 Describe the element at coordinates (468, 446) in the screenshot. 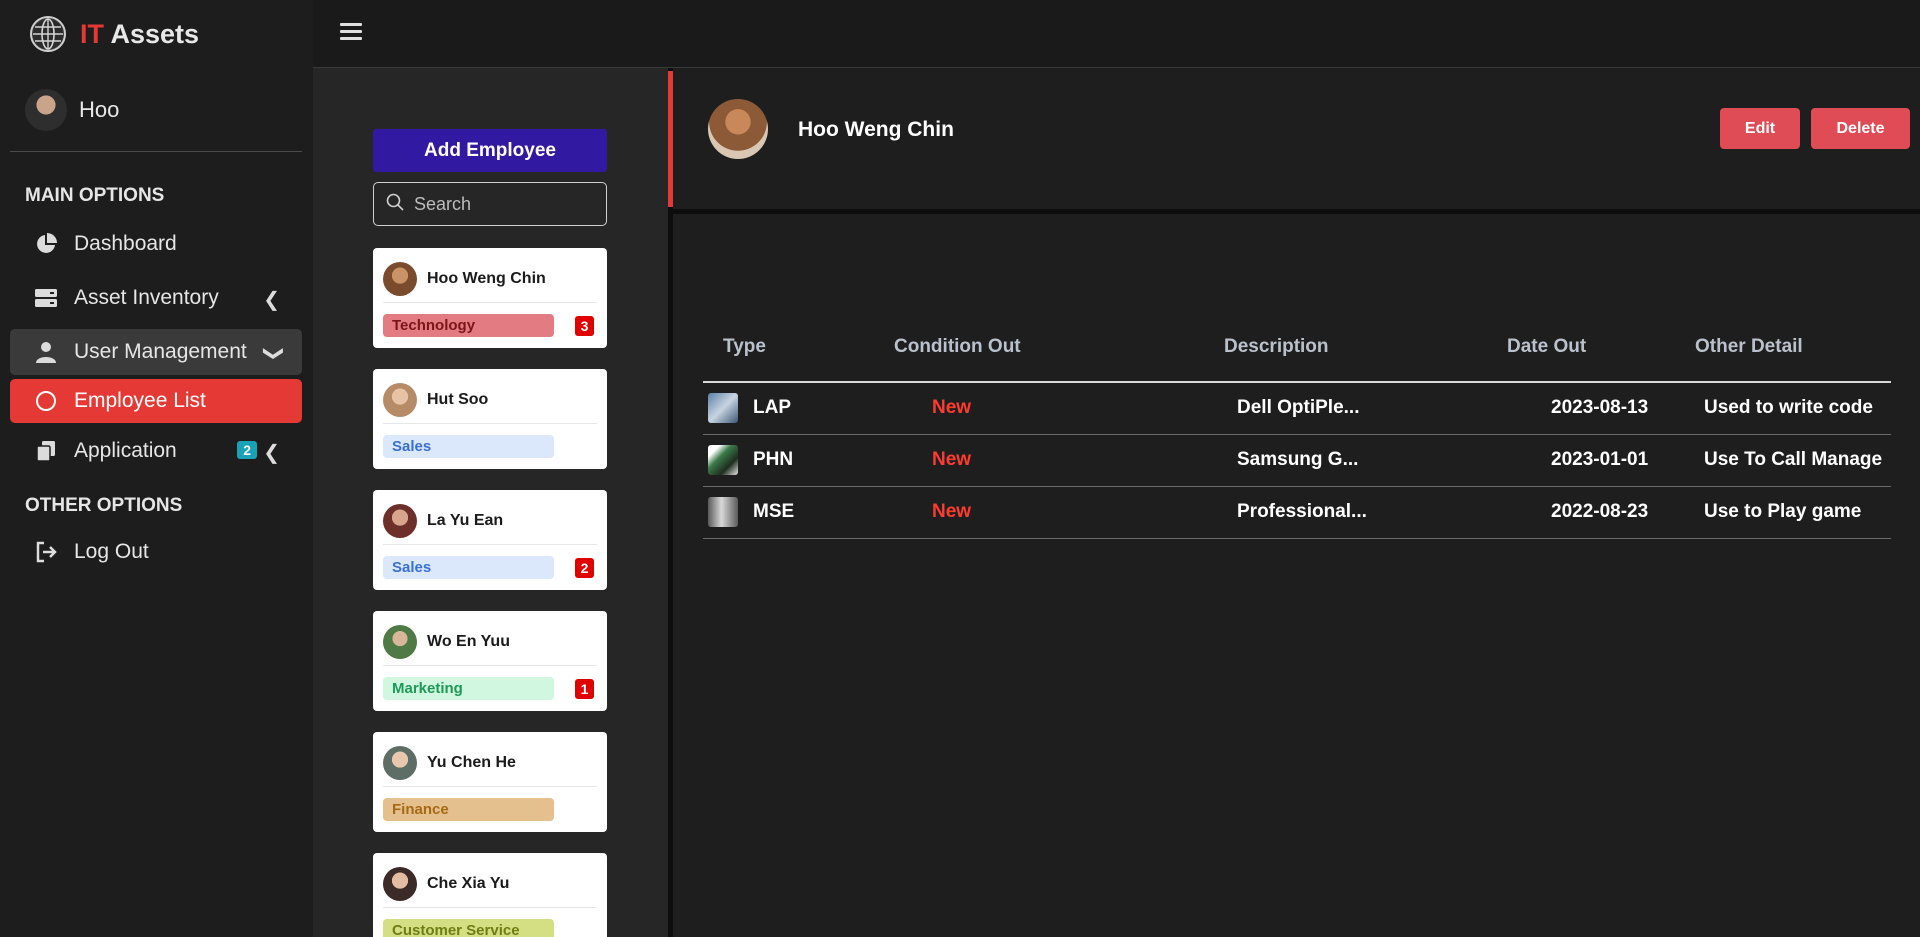

I see `department-tag: Sales` at that location.